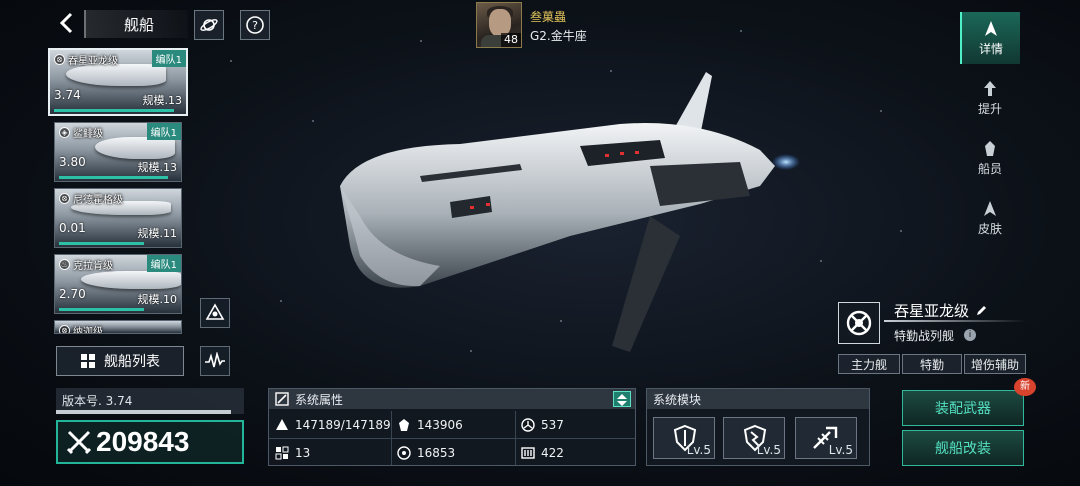  I want to click on upgrade-icon, so click(990, 88).